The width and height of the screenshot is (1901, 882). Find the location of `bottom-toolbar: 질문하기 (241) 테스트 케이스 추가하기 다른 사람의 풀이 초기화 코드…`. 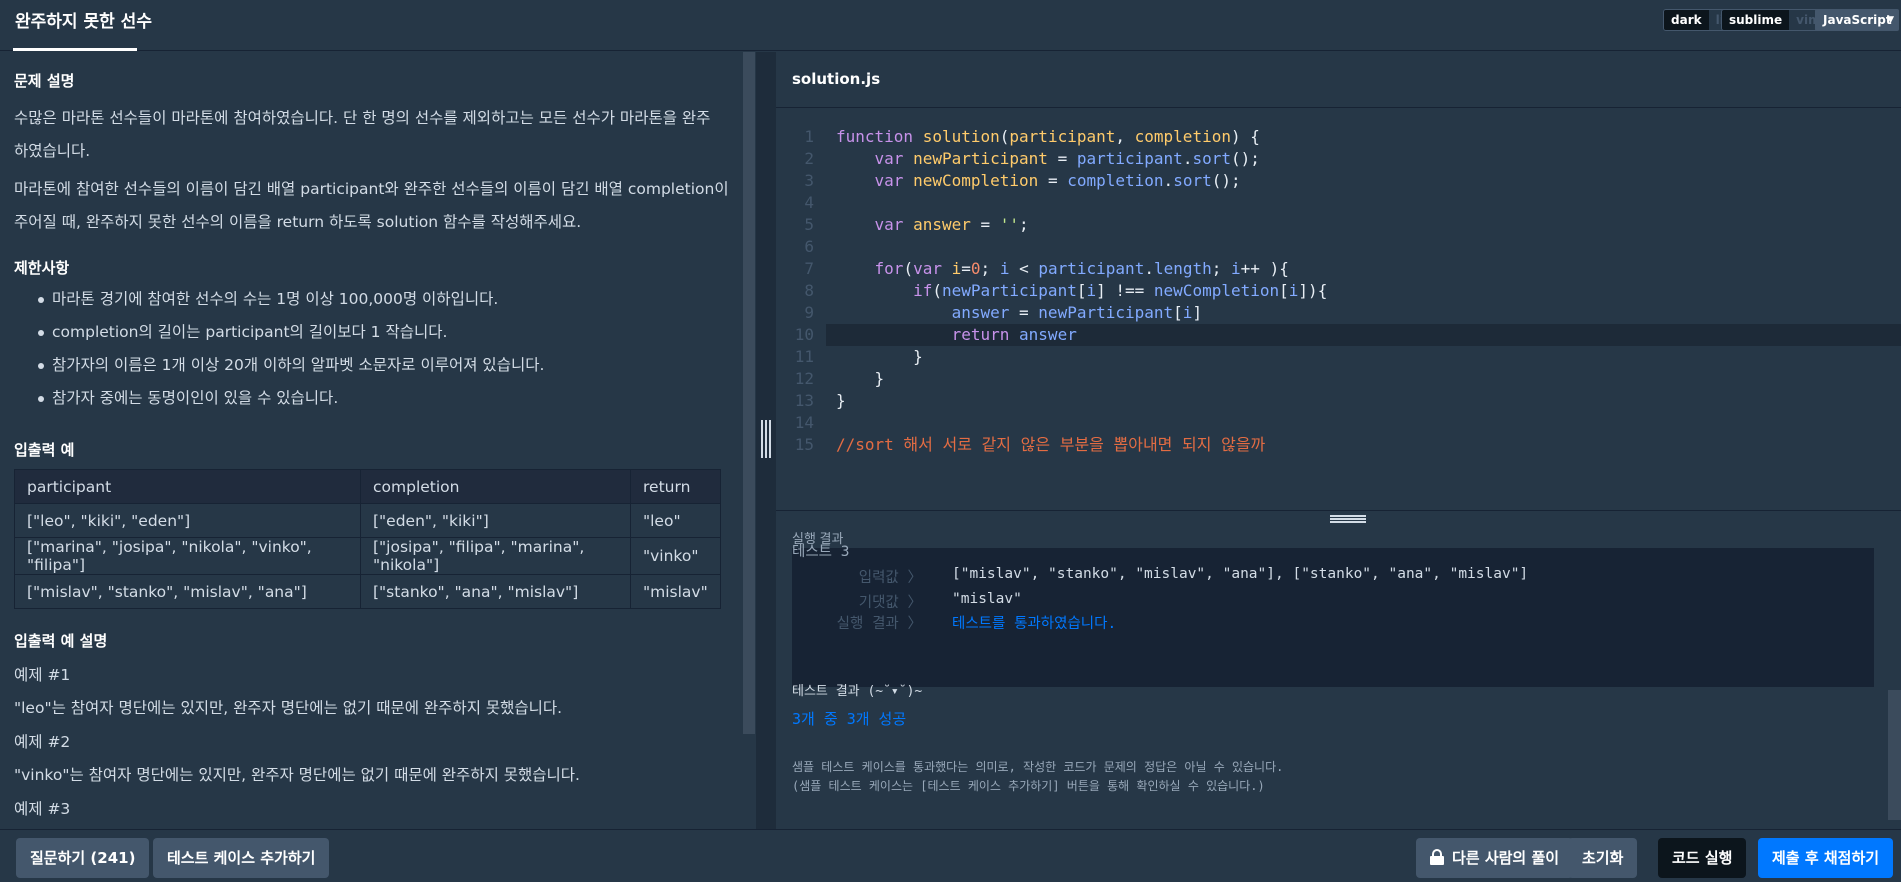

bottom-toolbar: 질문하기 (241) 테스트 케이스 추가하기 다른 사람의 풀이 초기화 코드… is located at coordinates (950, 855).